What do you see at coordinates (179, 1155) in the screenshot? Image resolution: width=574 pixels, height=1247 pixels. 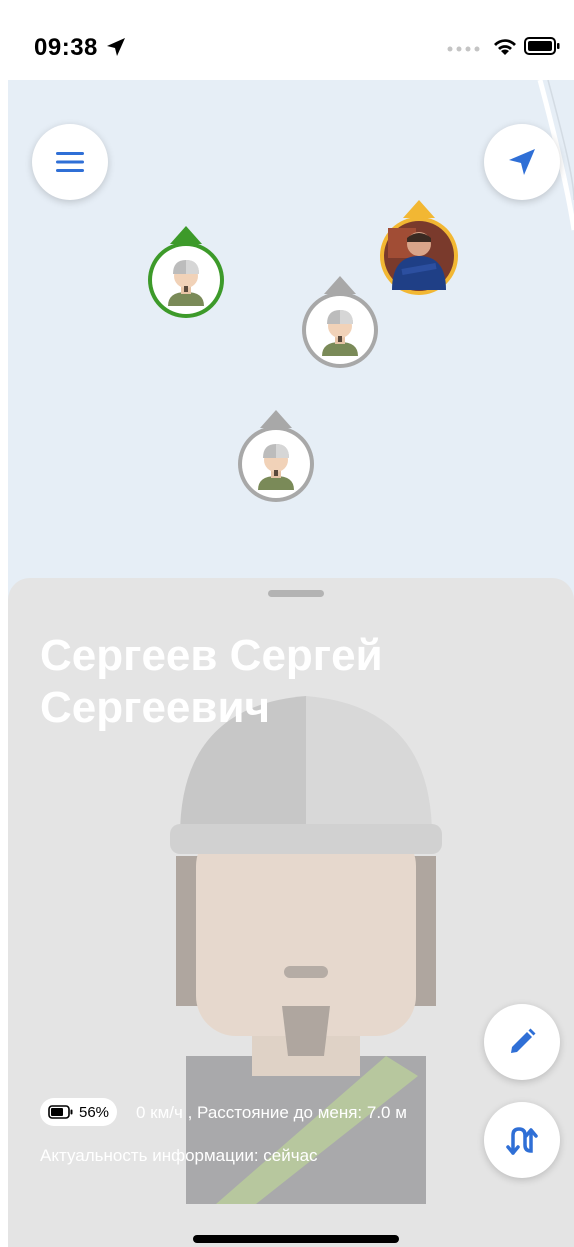 I see `info-actuality-text: Актуальность информации: сейчас` at bounding box center [179, 1155].